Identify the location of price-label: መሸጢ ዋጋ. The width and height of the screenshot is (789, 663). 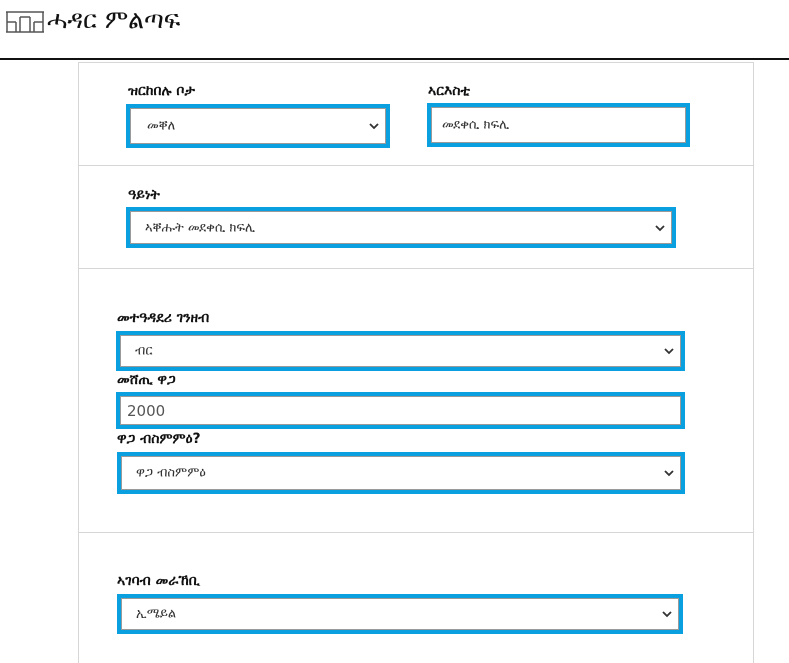
(146, 380).